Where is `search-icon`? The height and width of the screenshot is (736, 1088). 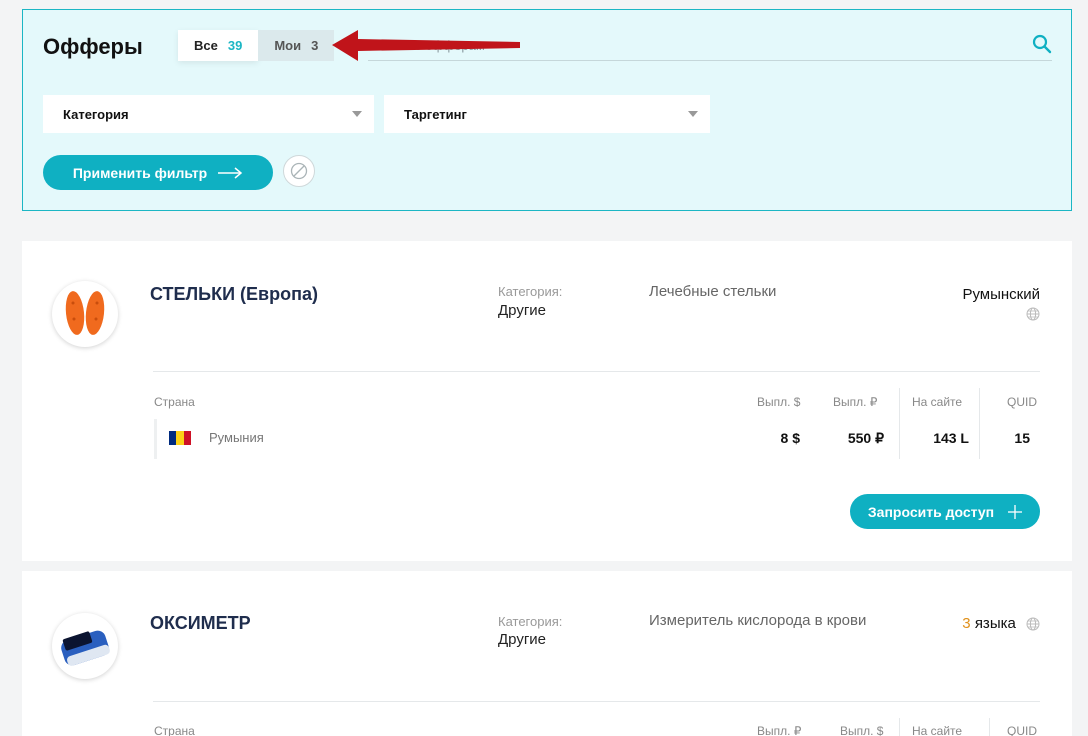 search-icon is located at coordinates (1042, 44).